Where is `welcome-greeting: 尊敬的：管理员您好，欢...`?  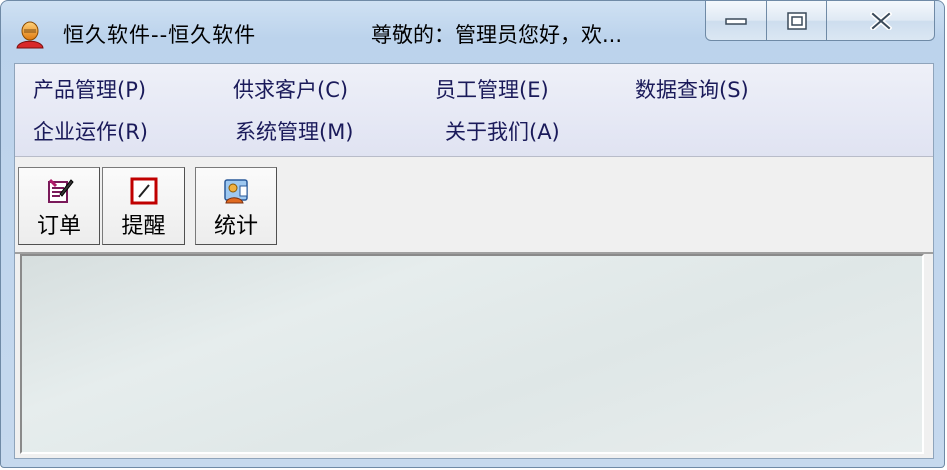
welcome-greeting: 尊敬的：管理员您好，欢... is located at coordinates (497, 35).